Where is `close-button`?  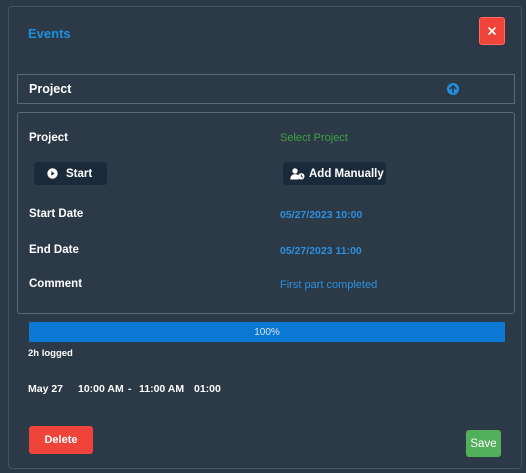
close-button is located at coordinates (492, 31).